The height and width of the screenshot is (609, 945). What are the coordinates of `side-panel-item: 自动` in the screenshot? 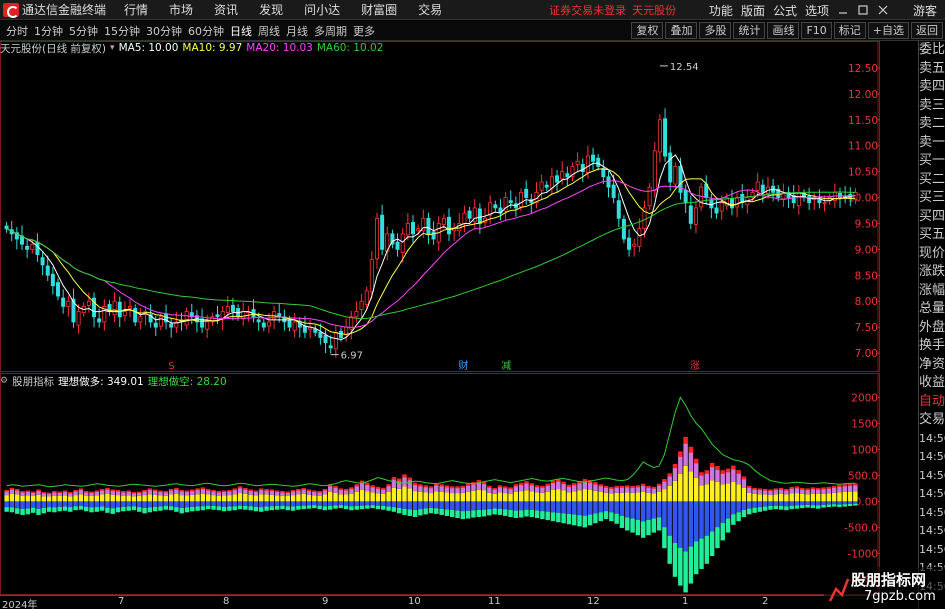 It's located at (932, 402).